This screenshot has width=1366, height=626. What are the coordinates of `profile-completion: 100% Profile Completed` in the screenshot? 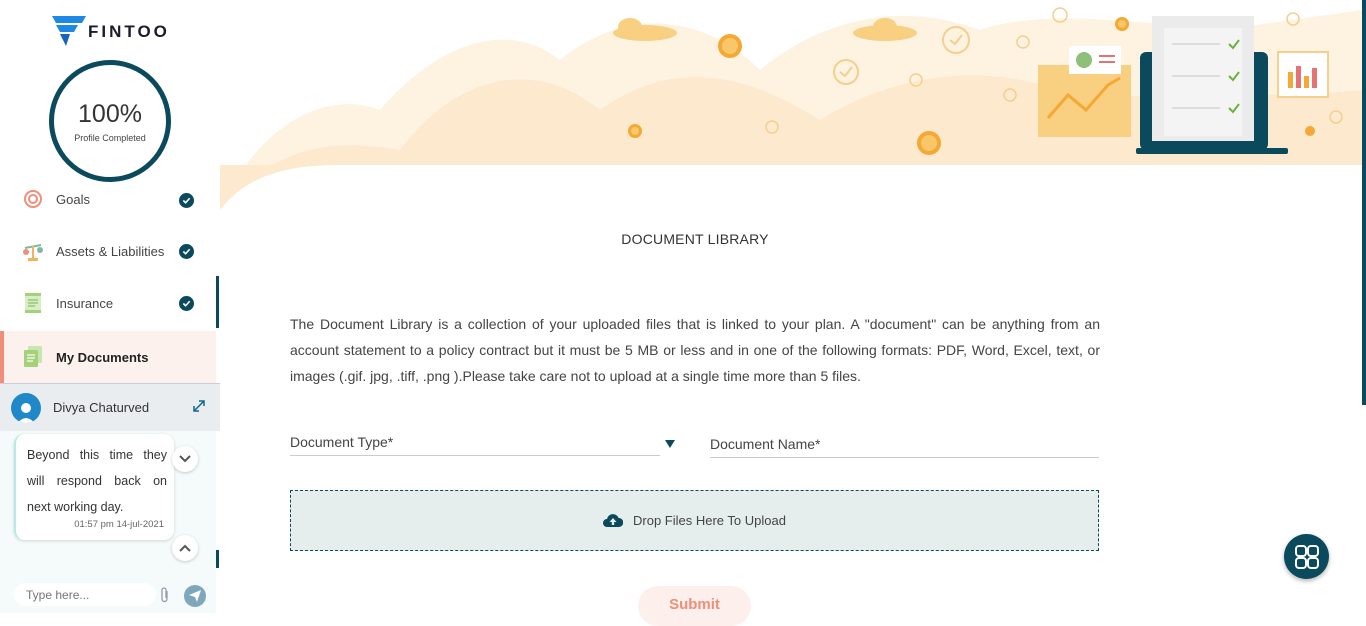 It's located at (110, 121).